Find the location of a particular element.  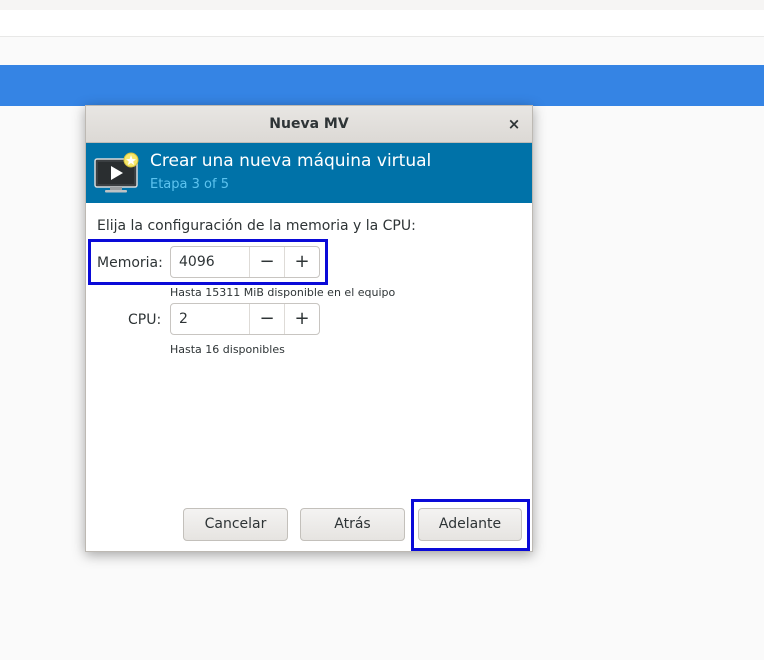

memory-input is located at coordinates (210, 262).